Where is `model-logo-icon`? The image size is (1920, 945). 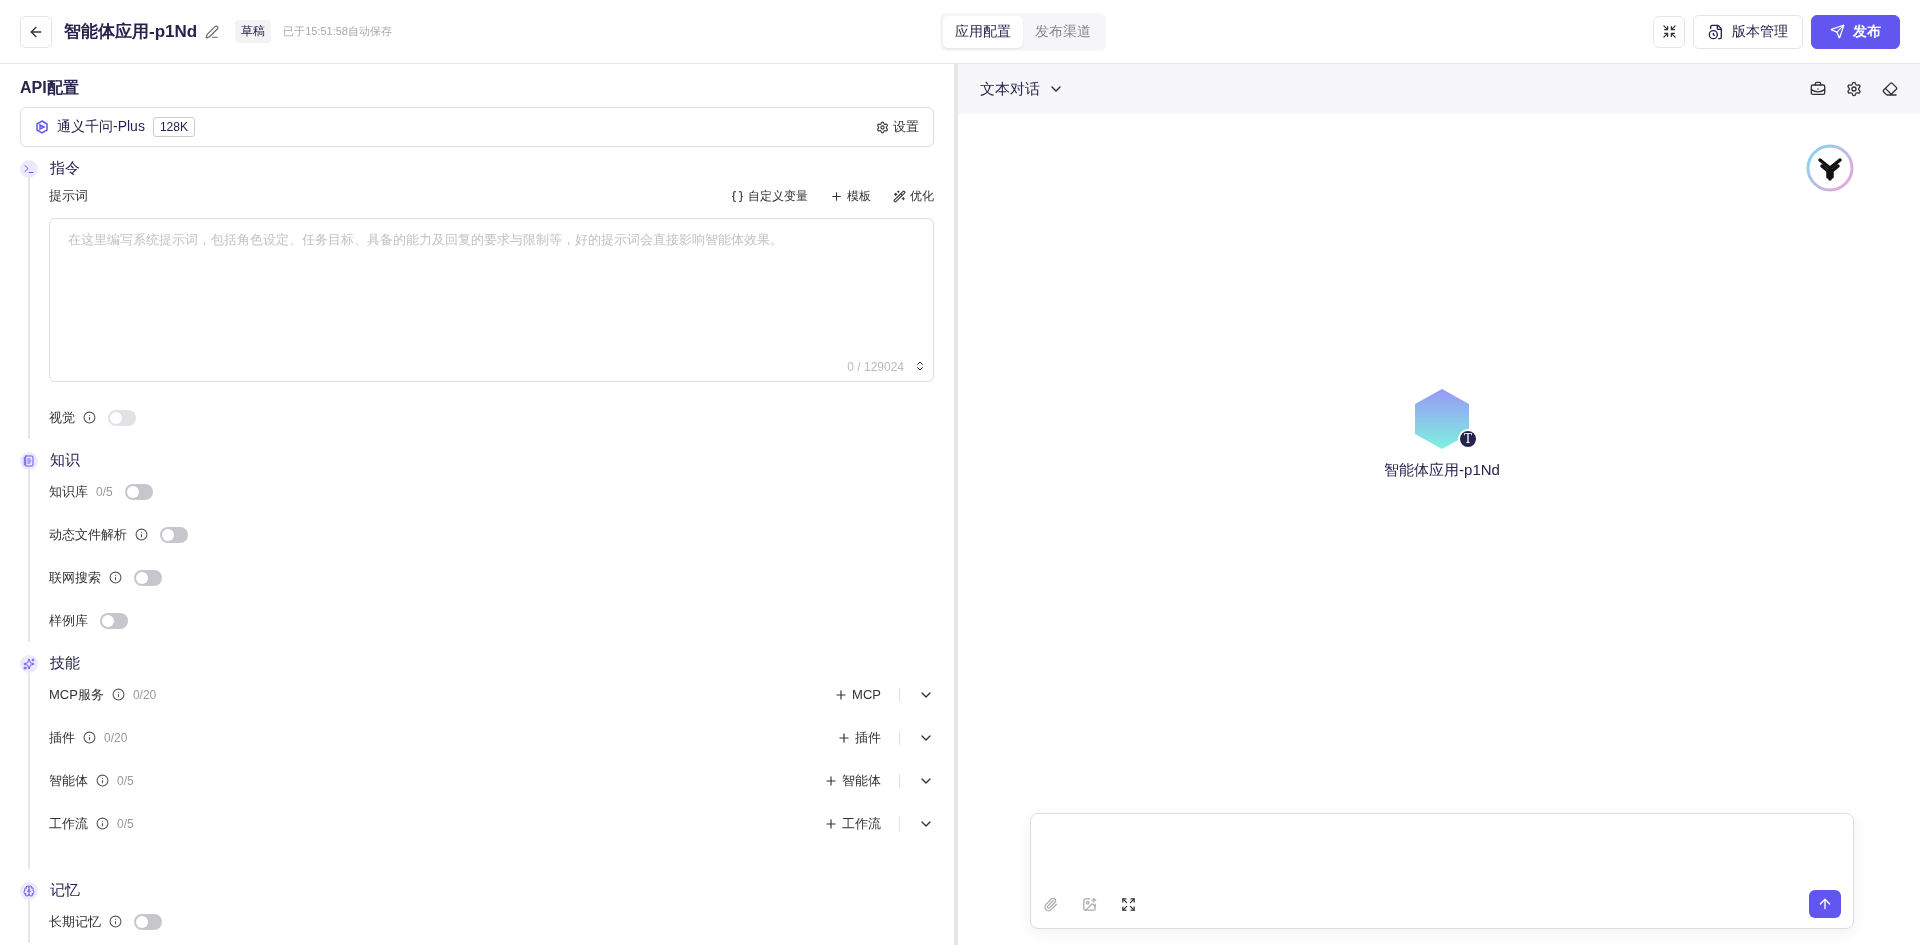
model-logo-icon is located at coordinates (42, 127).